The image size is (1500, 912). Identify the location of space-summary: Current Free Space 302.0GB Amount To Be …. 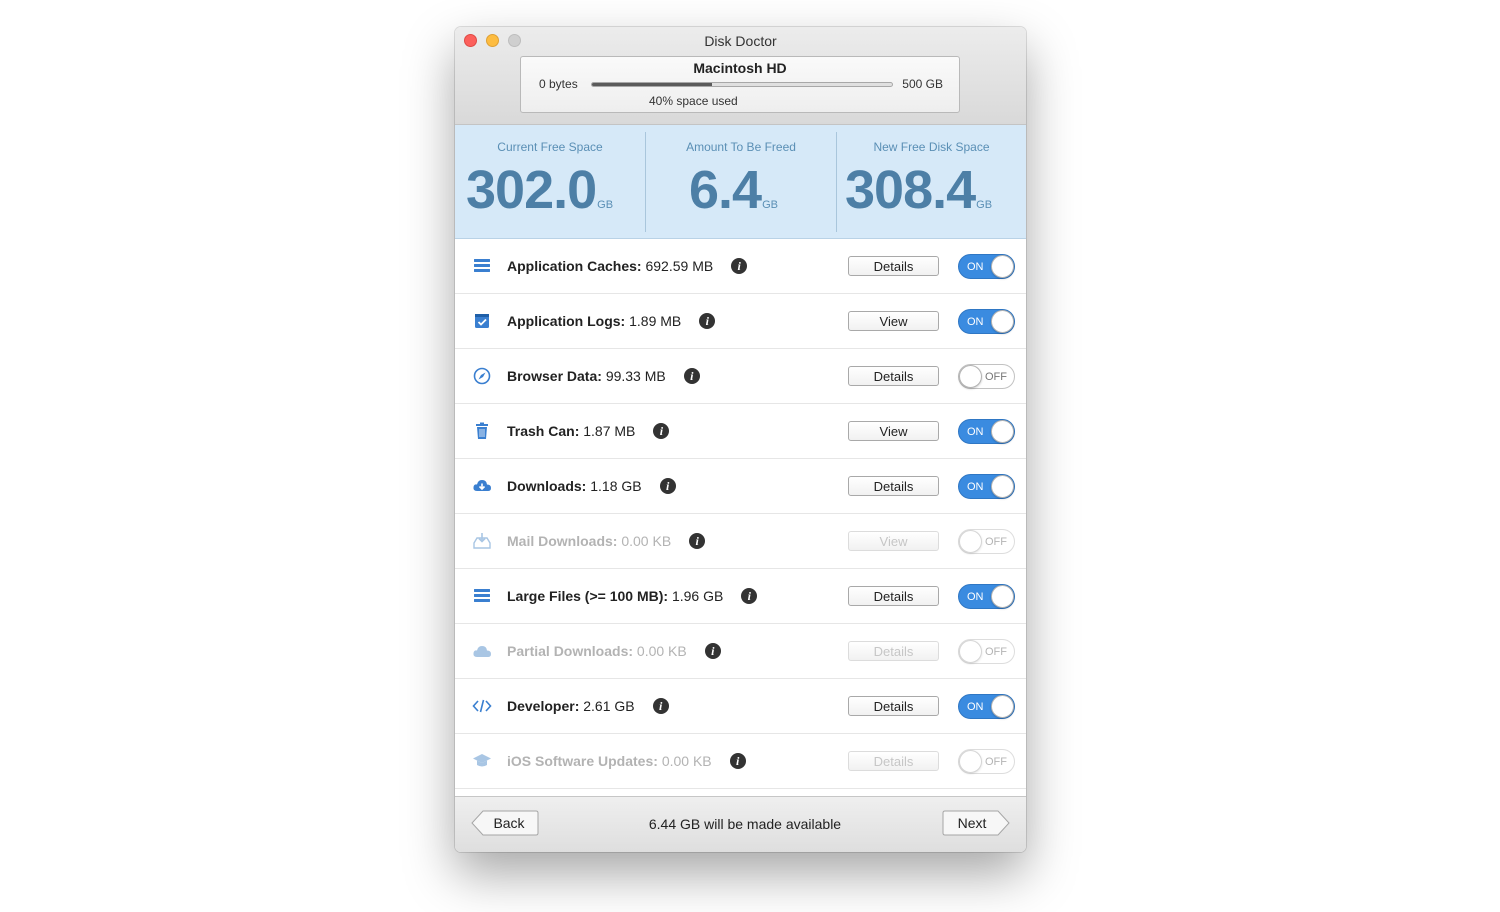
(740, 182).